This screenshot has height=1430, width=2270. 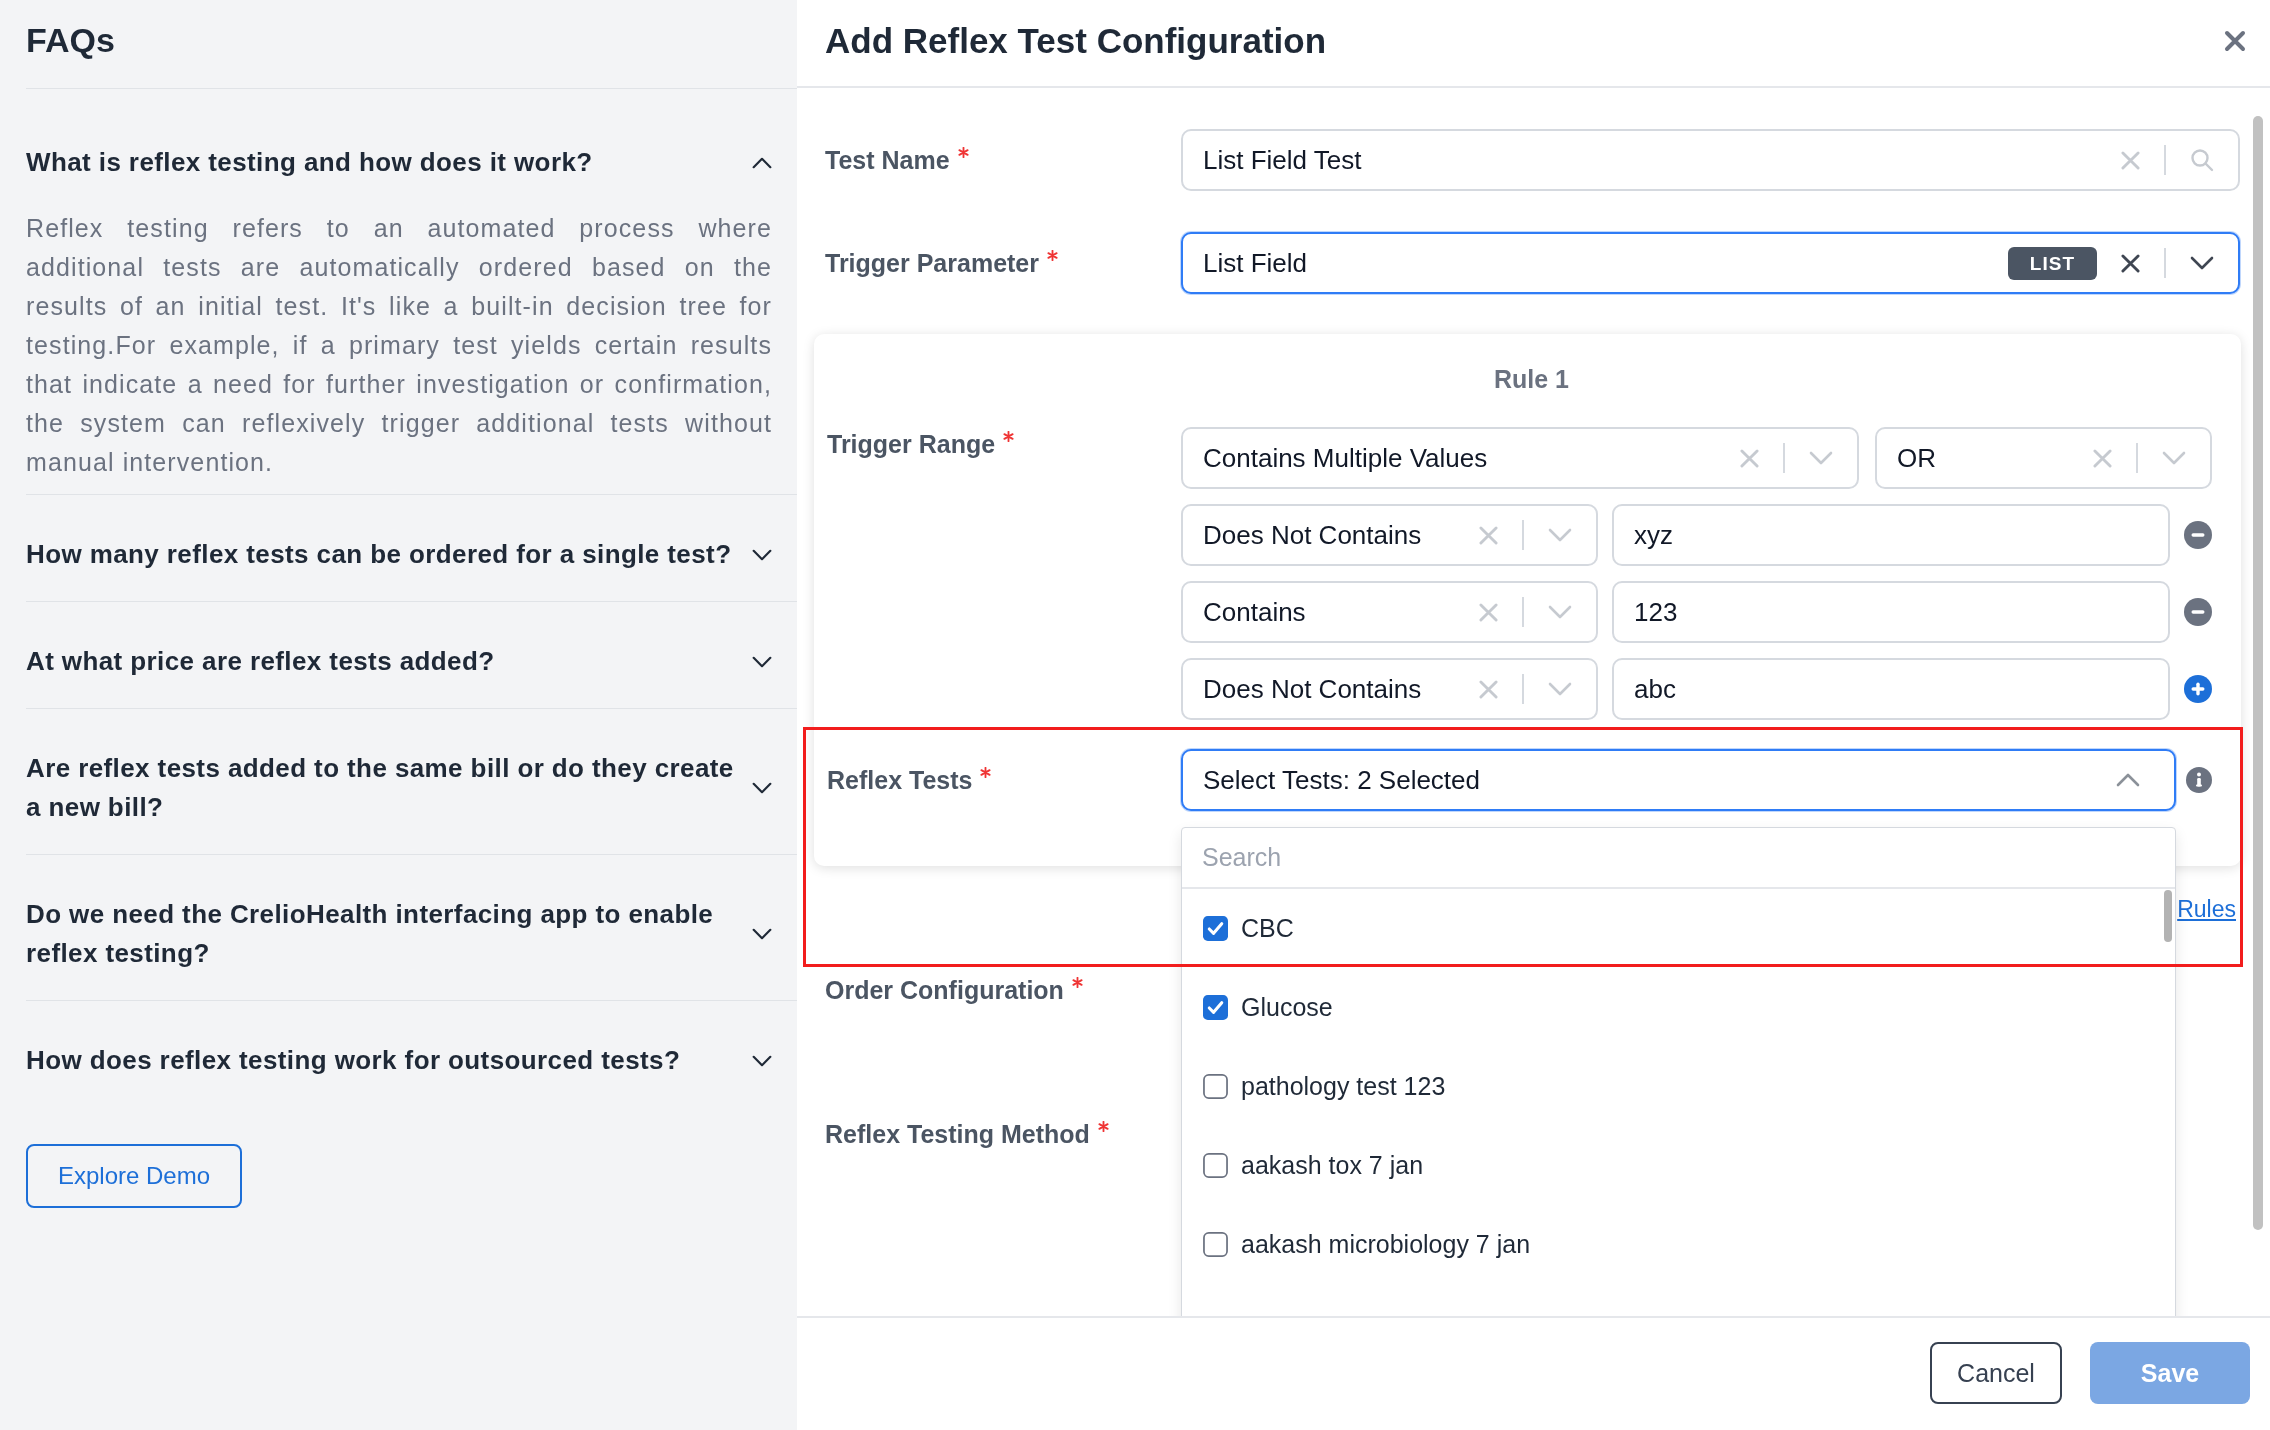 I want to click on plus-circle-icon, so click(x=2198, y=689).